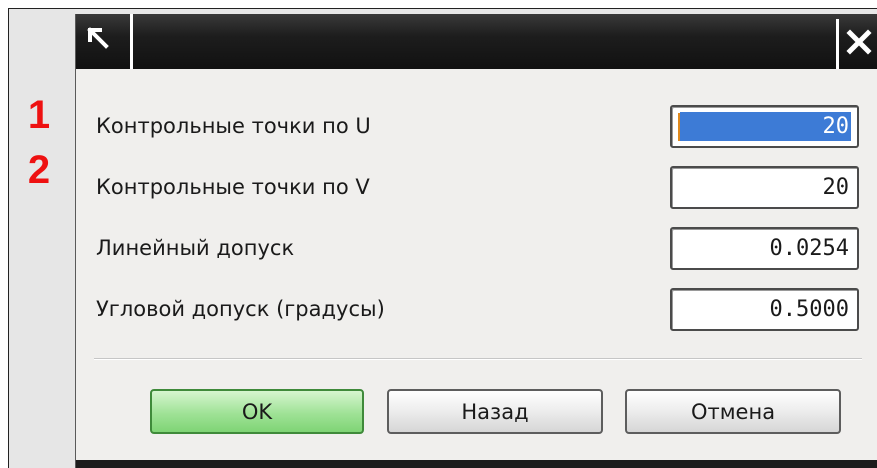 The width and height of the screenshot is (877, 468). I want to click on angular-tolerance-label: Угловой допуск (градусы), so click(240, 309).